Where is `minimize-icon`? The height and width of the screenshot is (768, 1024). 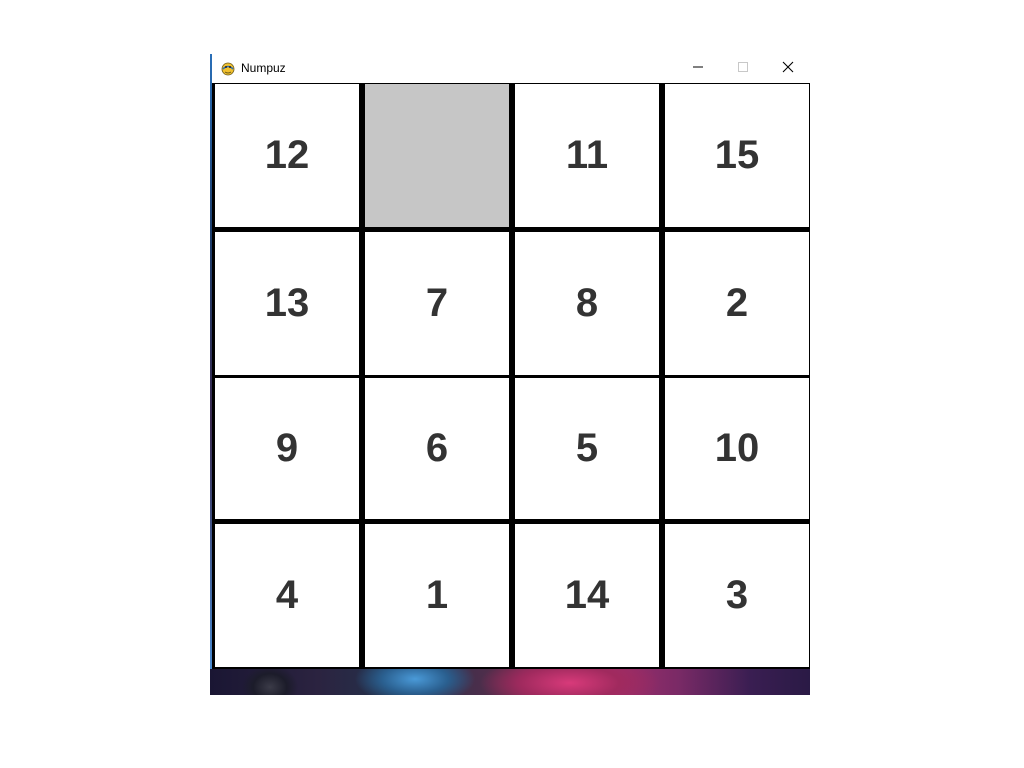 minimize-icon is located at coordinates (698, 69).